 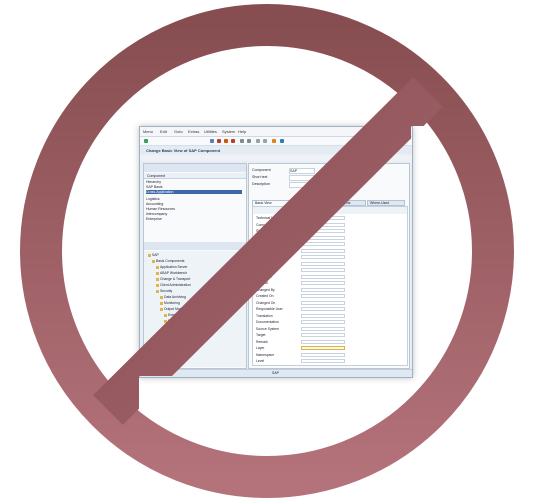 I want to click on list-item-selected: Cross-Application, so click(x=194, y=192).